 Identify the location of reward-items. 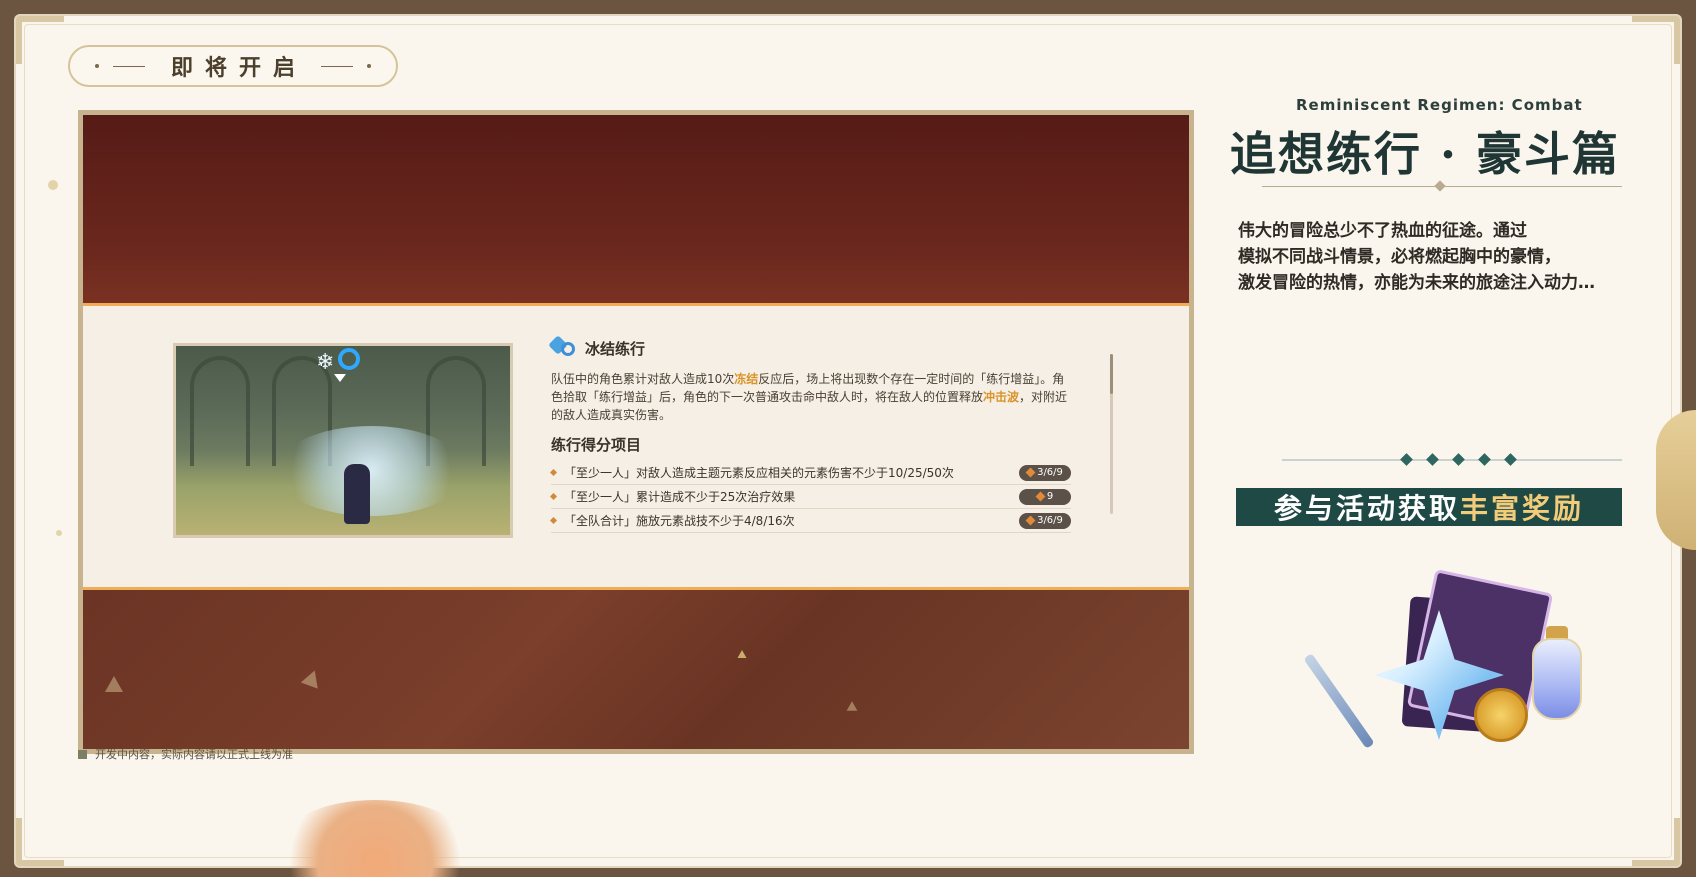
(1451, 664).